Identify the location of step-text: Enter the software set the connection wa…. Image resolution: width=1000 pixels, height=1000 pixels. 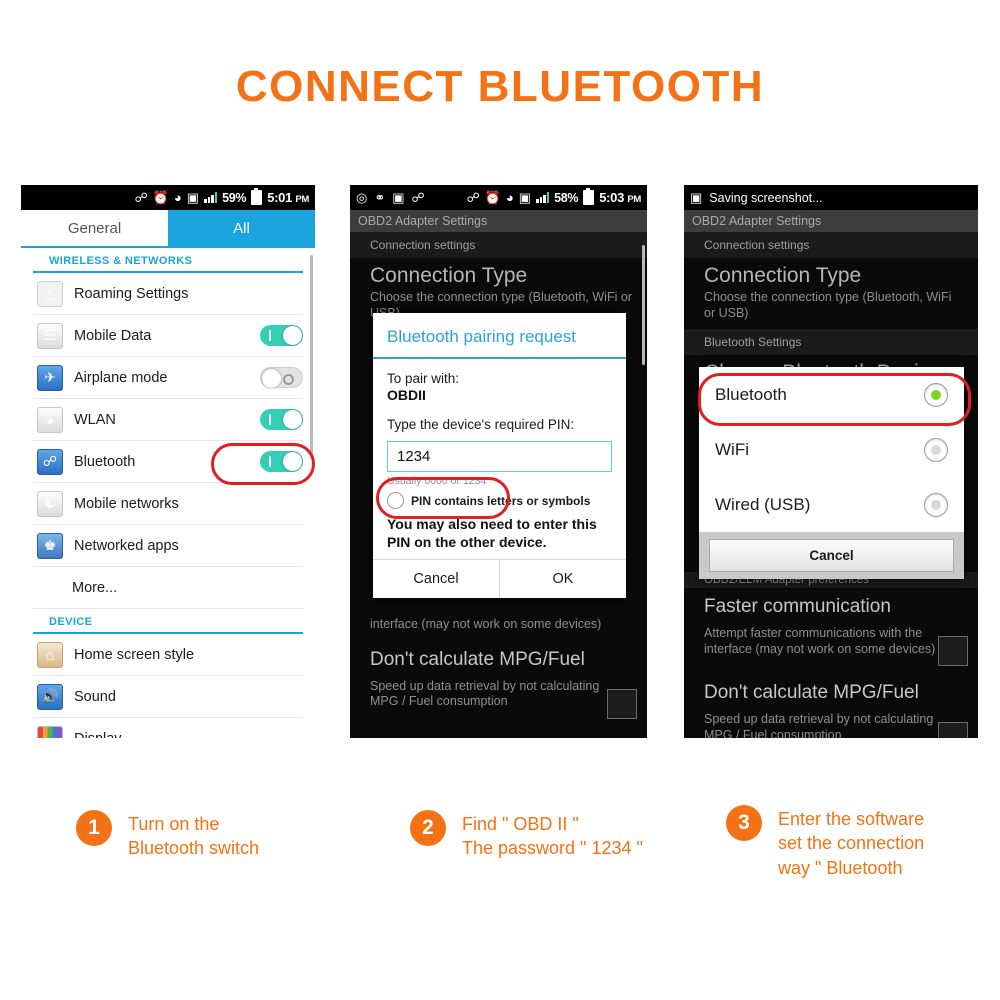
(851, 842).